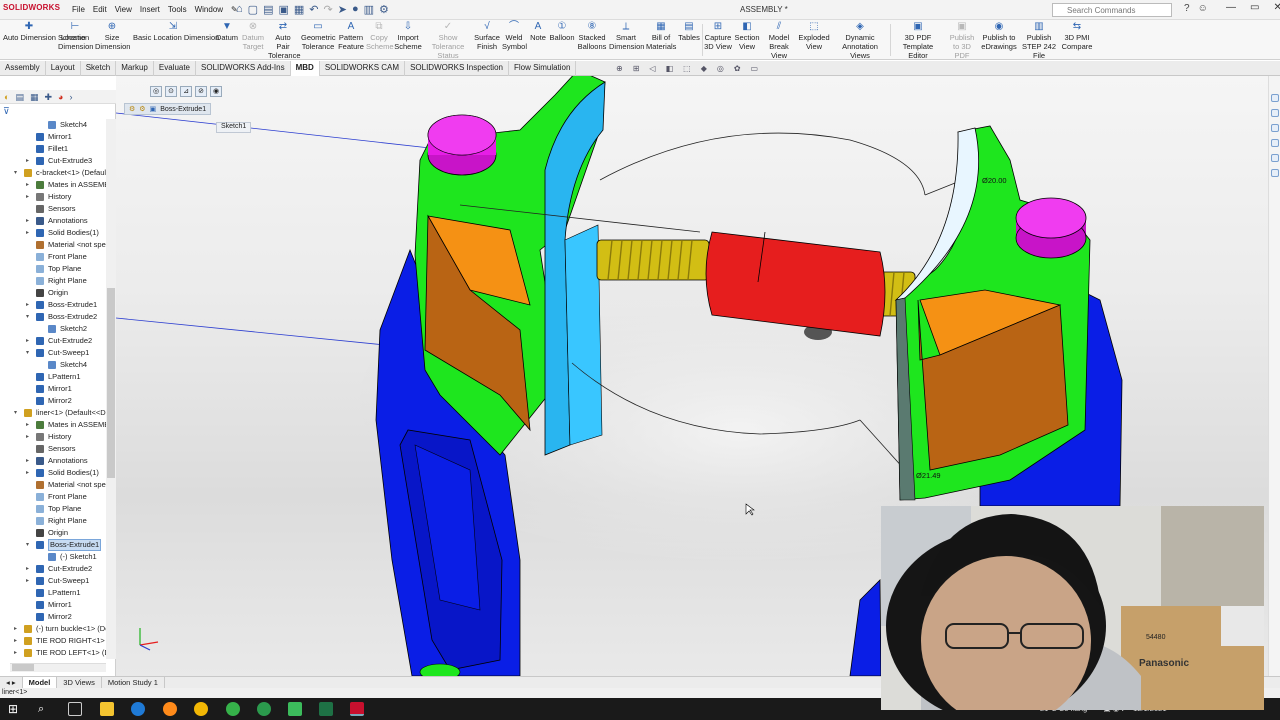 Image resolution: width=1280 pixels, height=720 pixels. Describe the element at coordinates (60, 97) in the screenshot. I see `display-manager-icon: ◕` at that location.